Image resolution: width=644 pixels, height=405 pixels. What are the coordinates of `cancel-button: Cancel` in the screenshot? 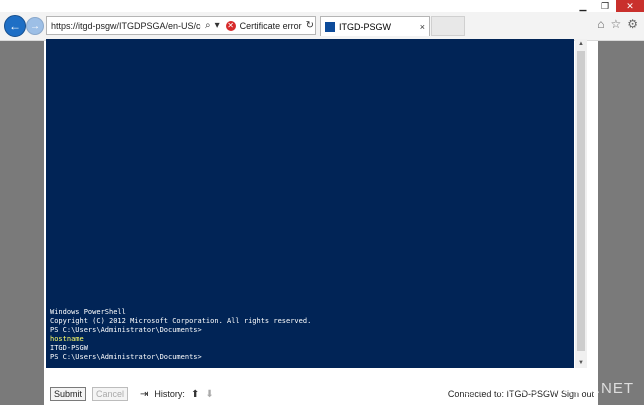 It's located at (110, 394).